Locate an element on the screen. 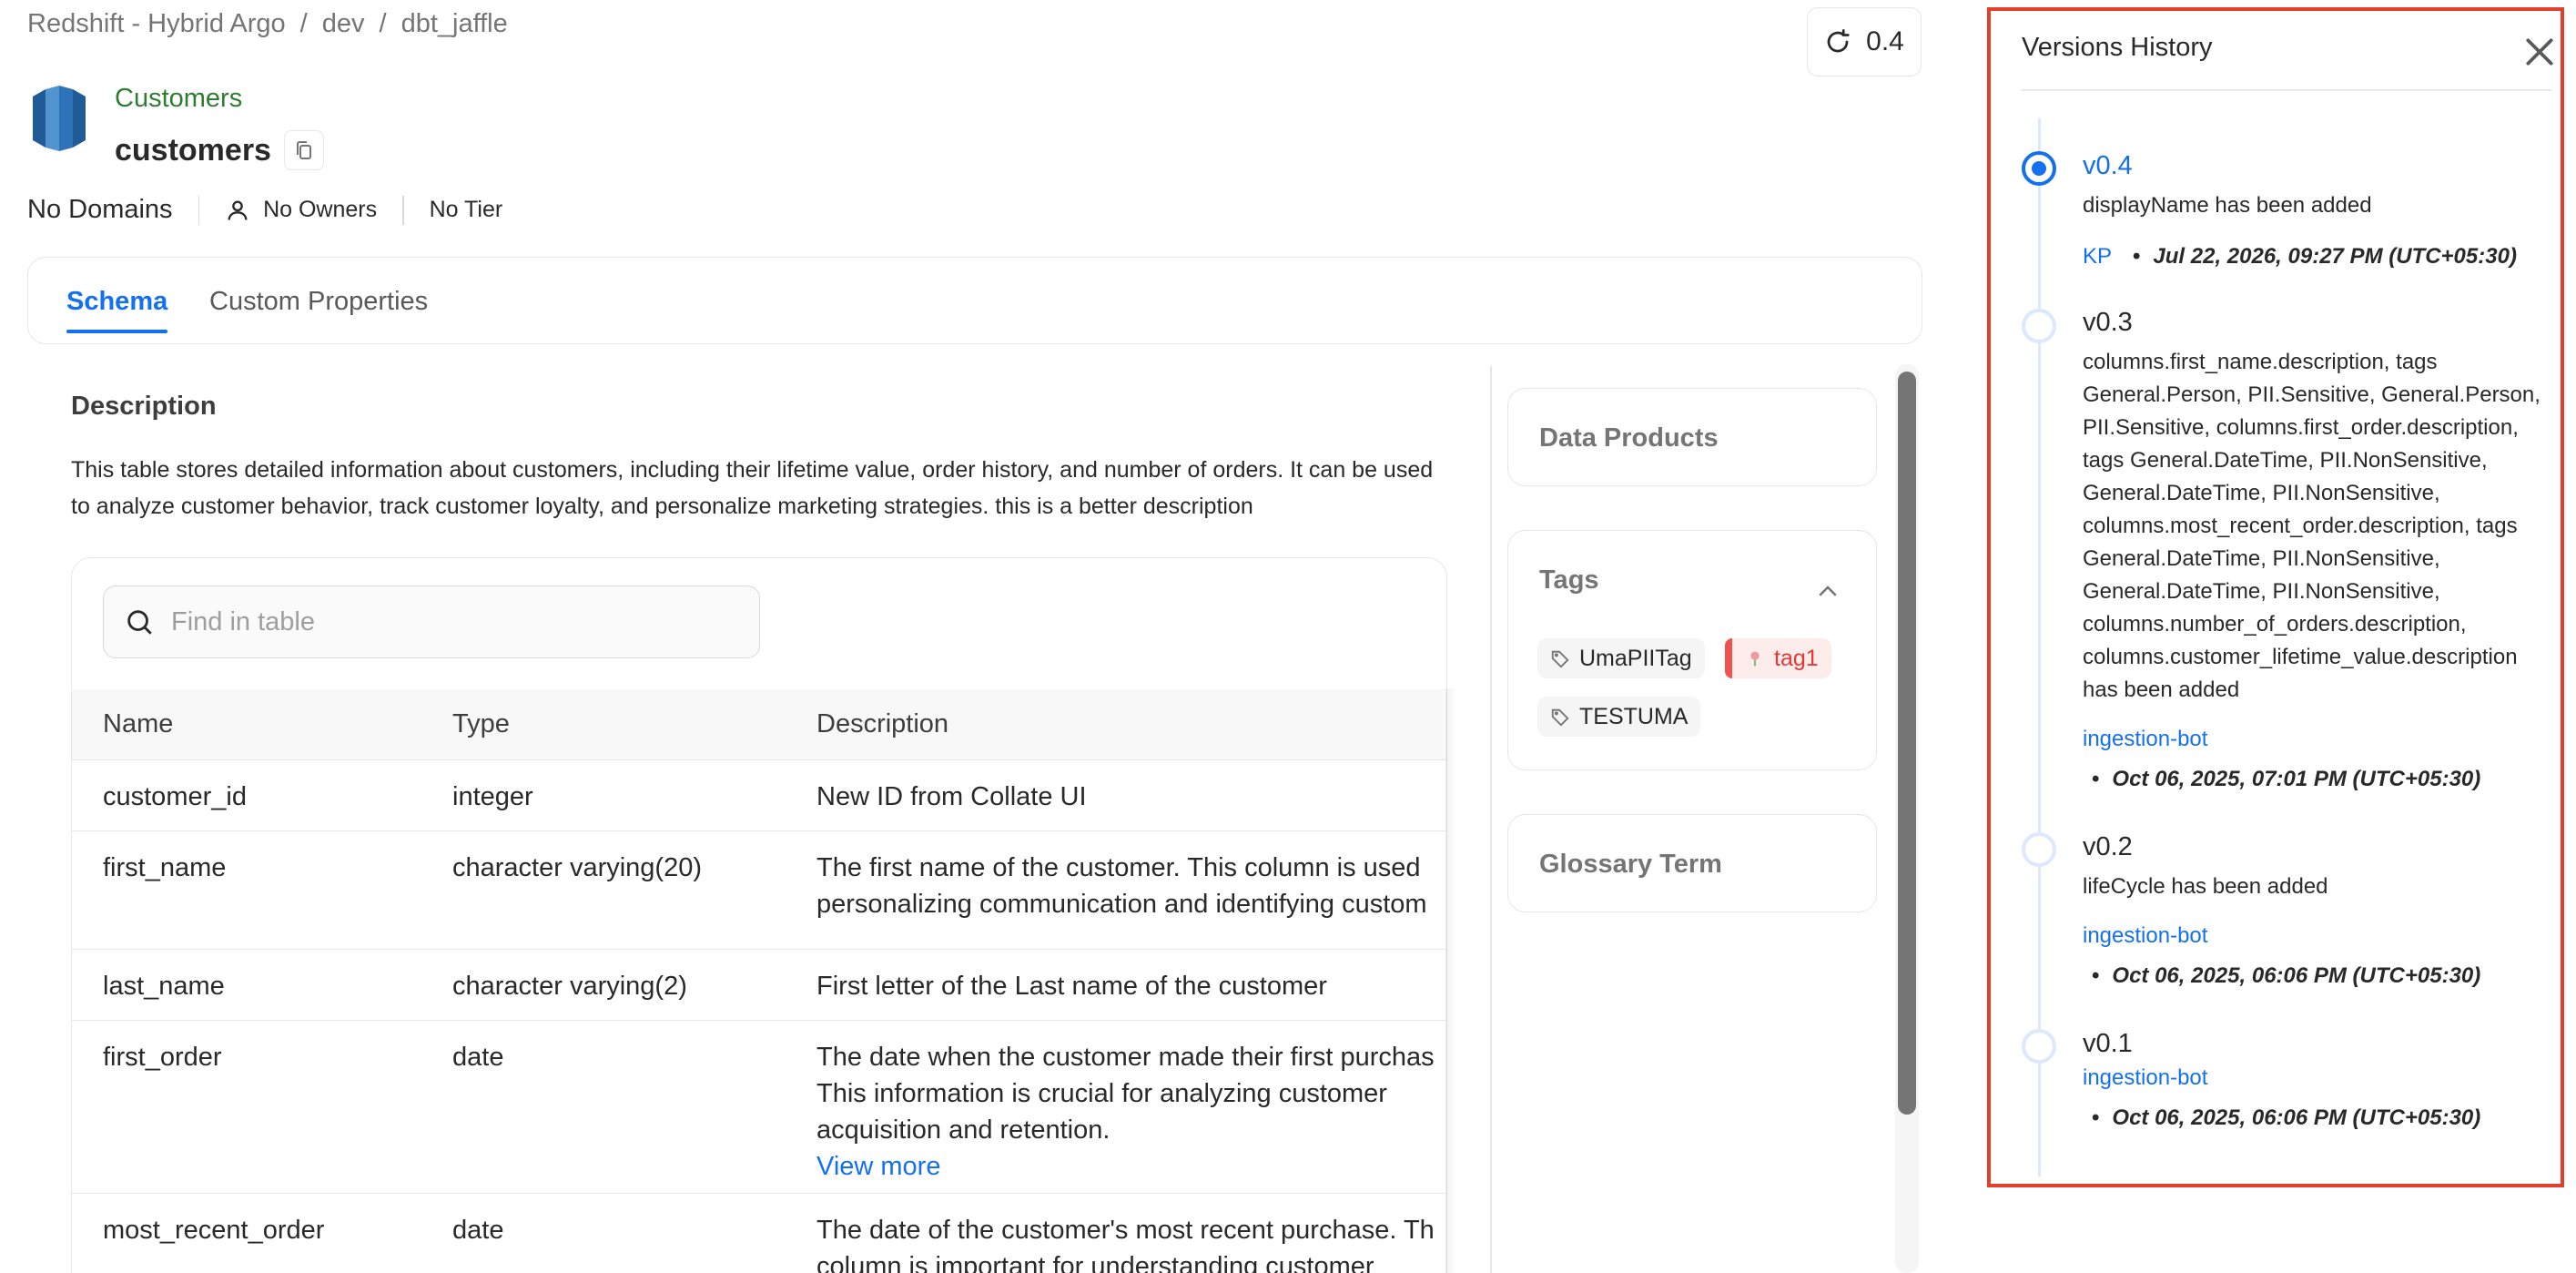  entity-meta-row: No Domains No Owners No Tier is located at coordinates (264, 210).